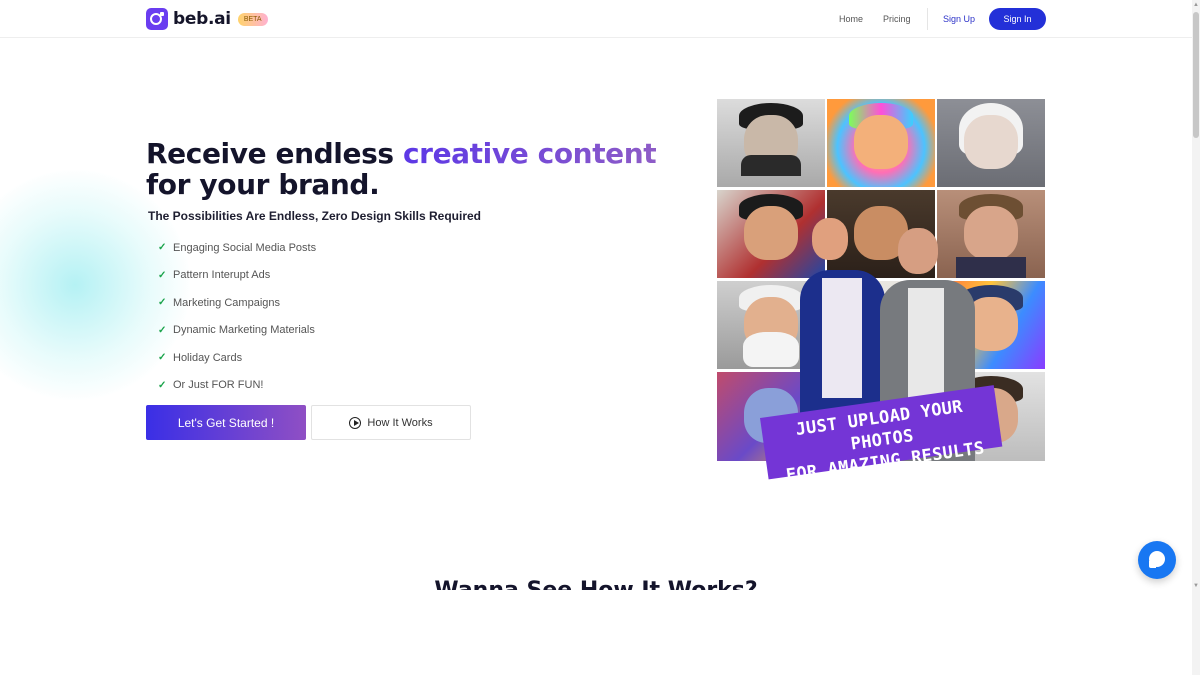  Describe the element at coordinates (355, 422) in the screenshot. I see `play-circle-icon` at that location.